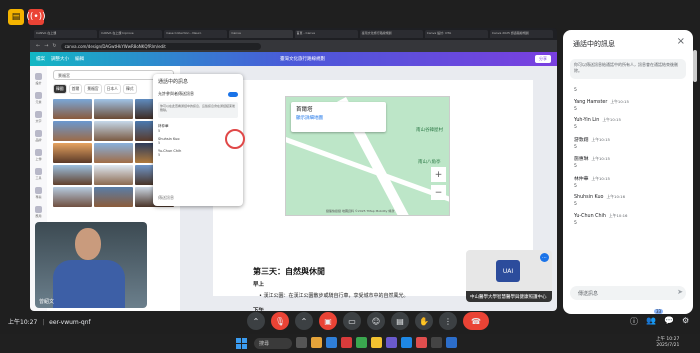 This screenshot has height=353, width=700. I want to click on afternoon-label: 下午, so click(259, 309).